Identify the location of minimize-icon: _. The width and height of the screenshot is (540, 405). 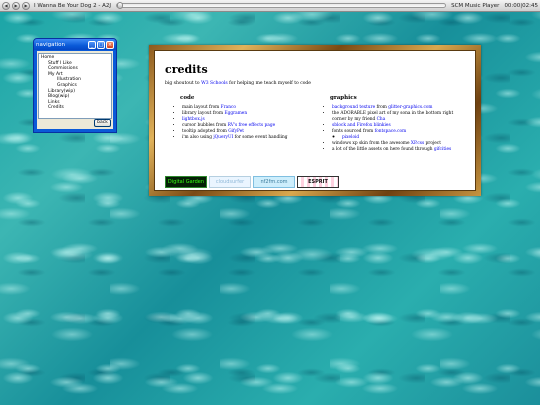
(92, 44).